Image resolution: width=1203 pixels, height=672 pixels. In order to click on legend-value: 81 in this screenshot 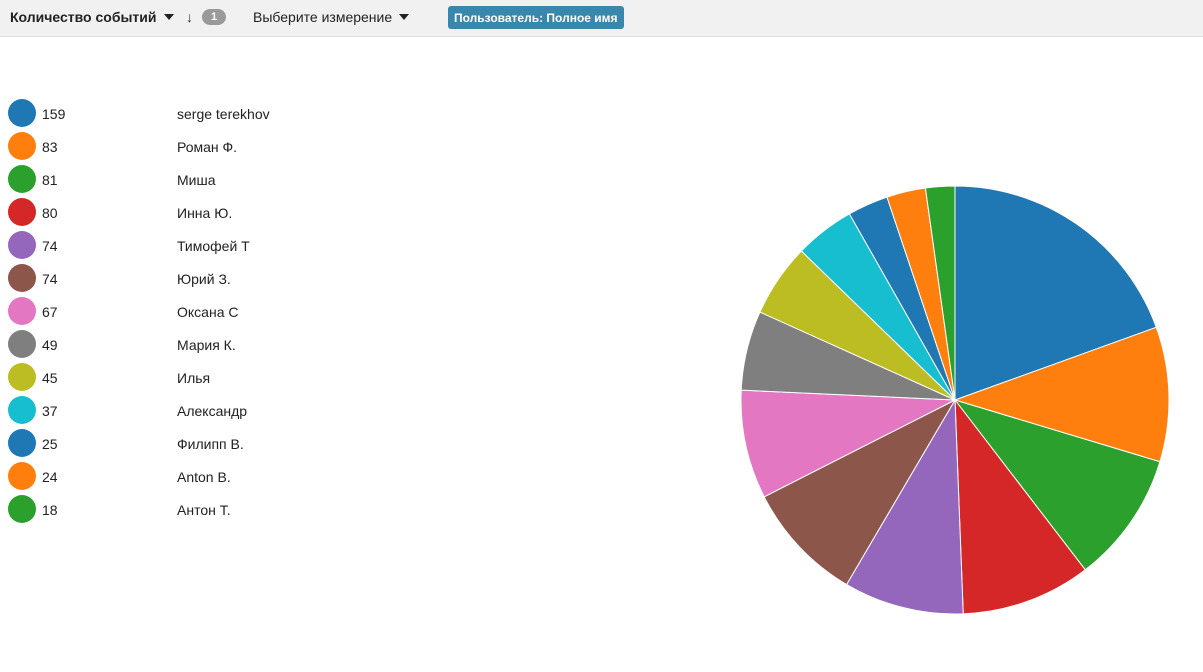, I will do `click(50, 180)`.